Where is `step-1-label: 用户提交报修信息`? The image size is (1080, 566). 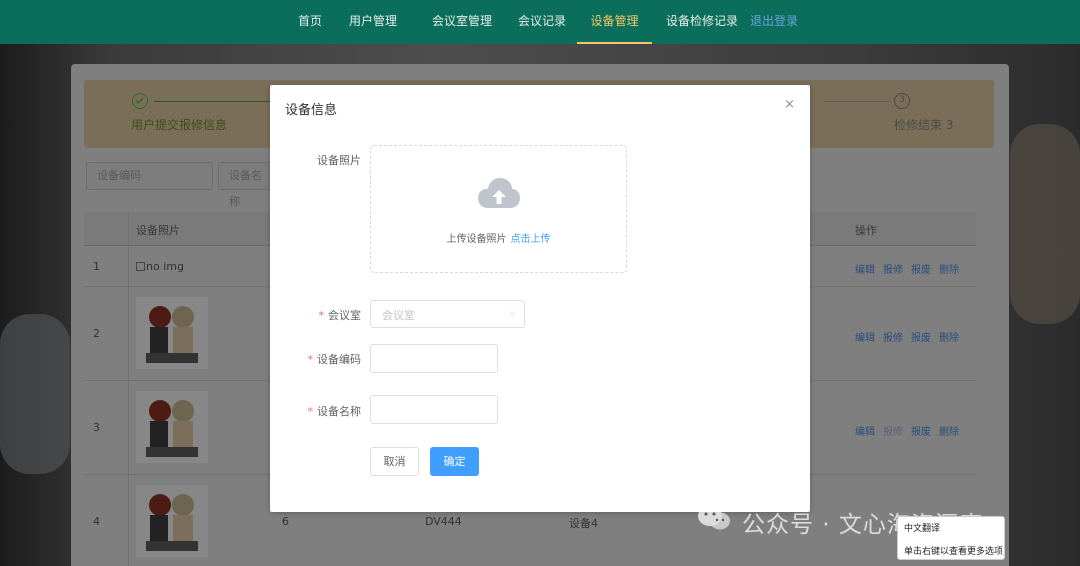
step-1-label: 用户提交报修信息 is located at coordinates (179, 125).